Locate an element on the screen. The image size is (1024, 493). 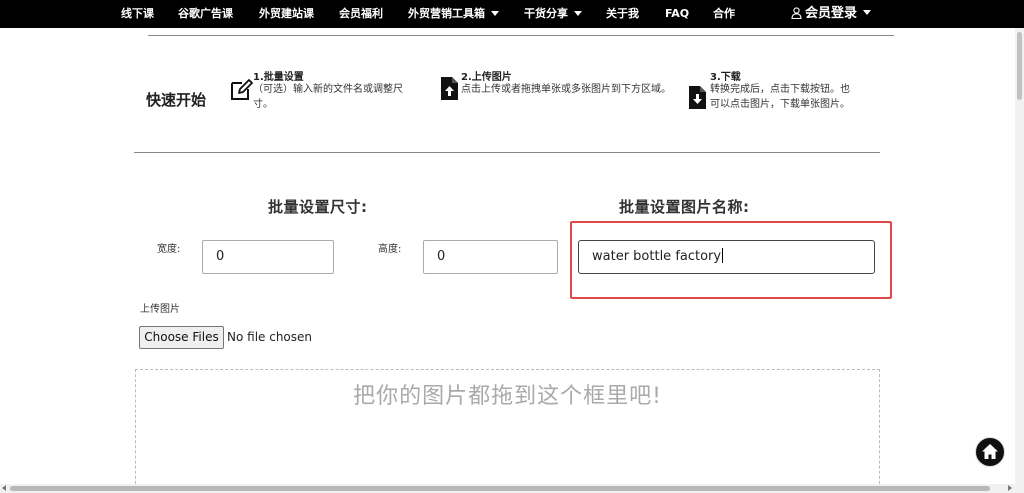
top-divider is located at coordinates (521, 35).